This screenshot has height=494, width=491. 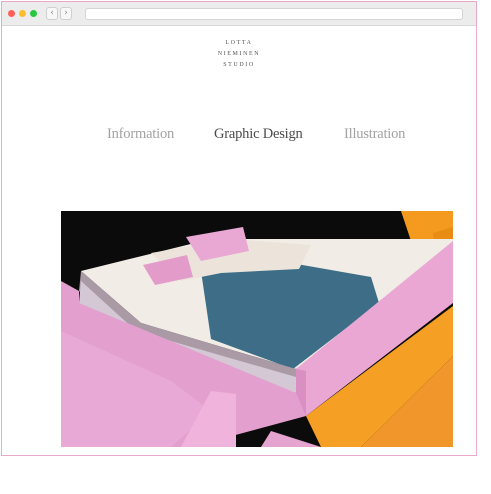 I want to click on nav-illustration: Illustration, so click(x=374, y=134).